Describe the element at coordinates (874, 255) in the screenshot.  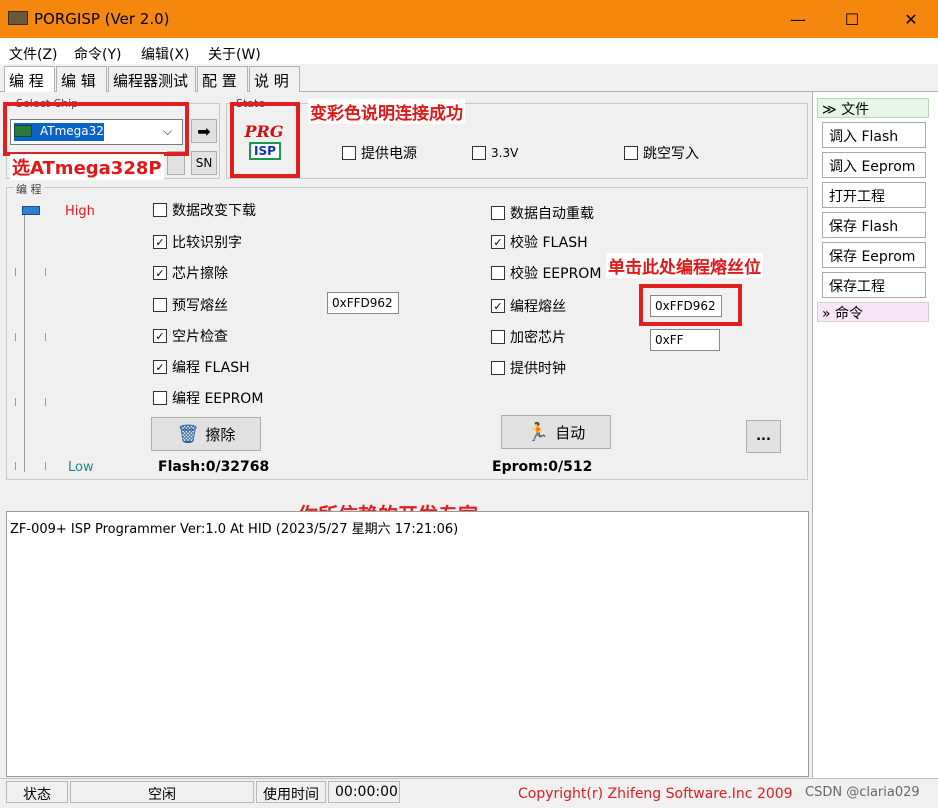
I see `sidebar-button: 保存 Eeprom` at that location.